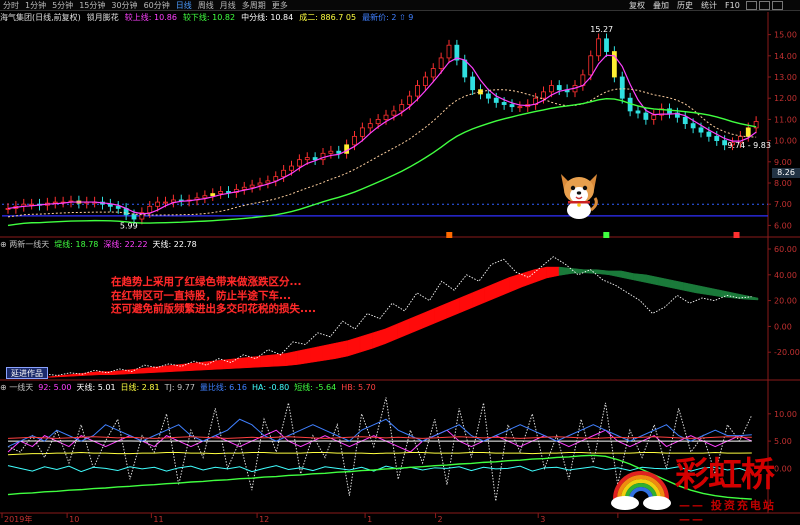 Image resolution: width=800 pixels, height=525 pixels. What do you see at coordinates (129, 226) in the screenshot?
I see `price-annotation: 5.99` at bounding box center [129, 226].